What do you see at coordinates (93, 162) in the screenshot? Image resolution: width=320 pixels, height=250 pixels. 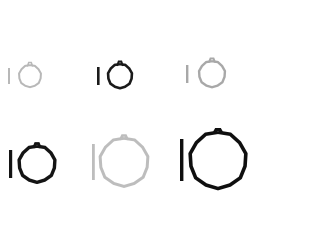 I see `ring-large-light-side-view` at bounding box center [93, 162].